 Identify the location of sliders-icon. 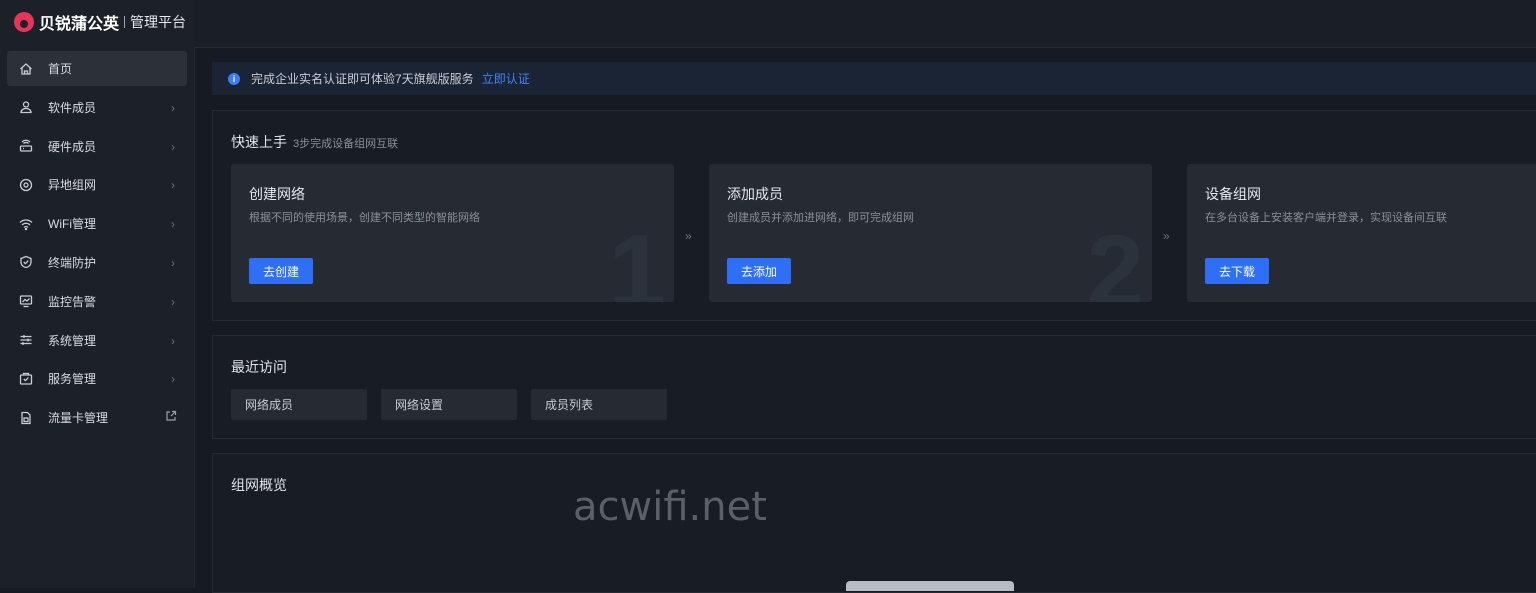
(26, 340).